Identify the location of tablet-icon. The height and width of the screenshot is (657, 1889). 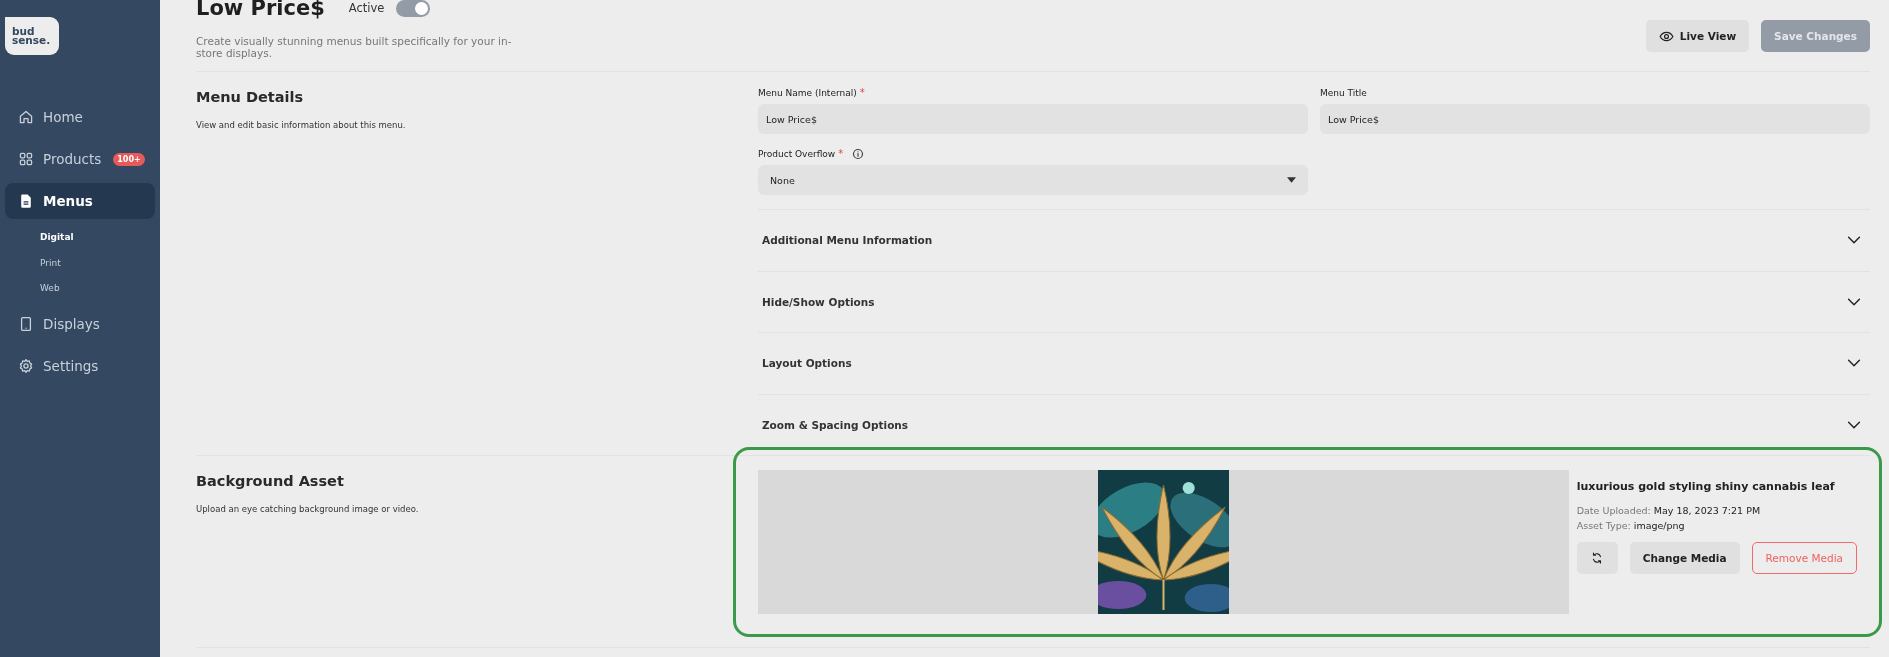
(26, 323).